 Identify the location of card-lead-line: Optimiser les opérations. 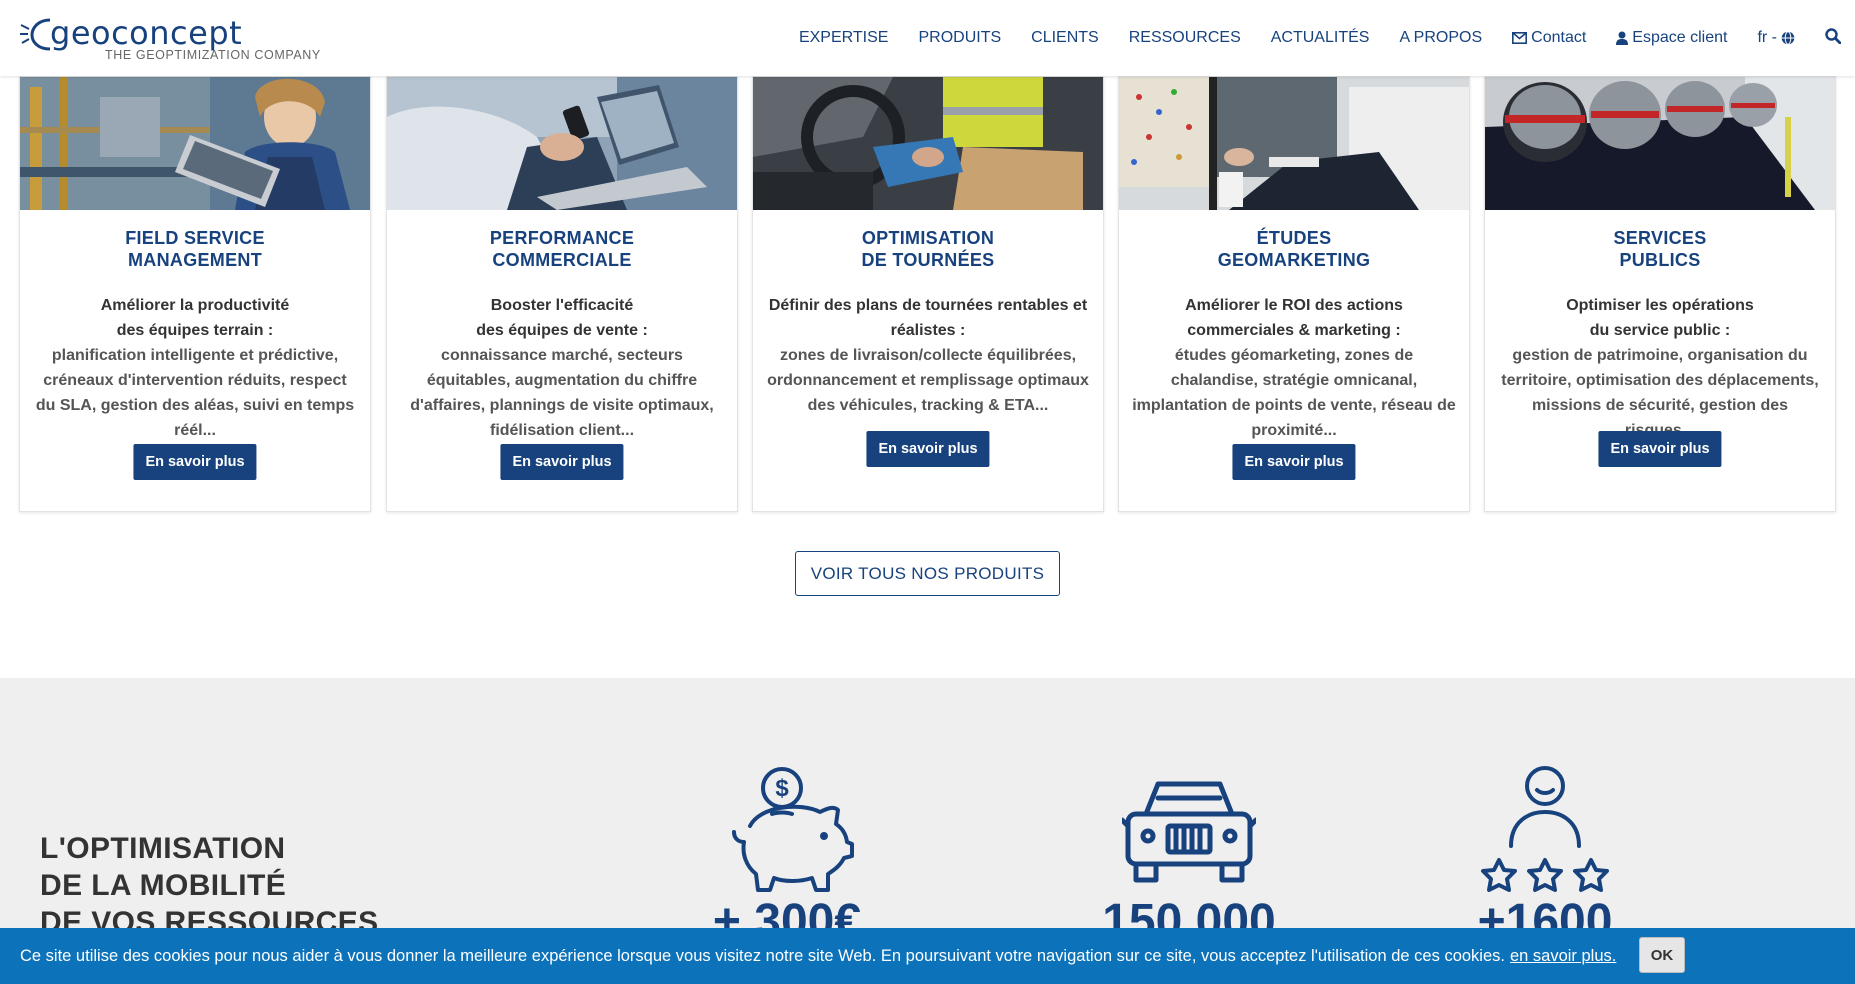
(1660, 305).